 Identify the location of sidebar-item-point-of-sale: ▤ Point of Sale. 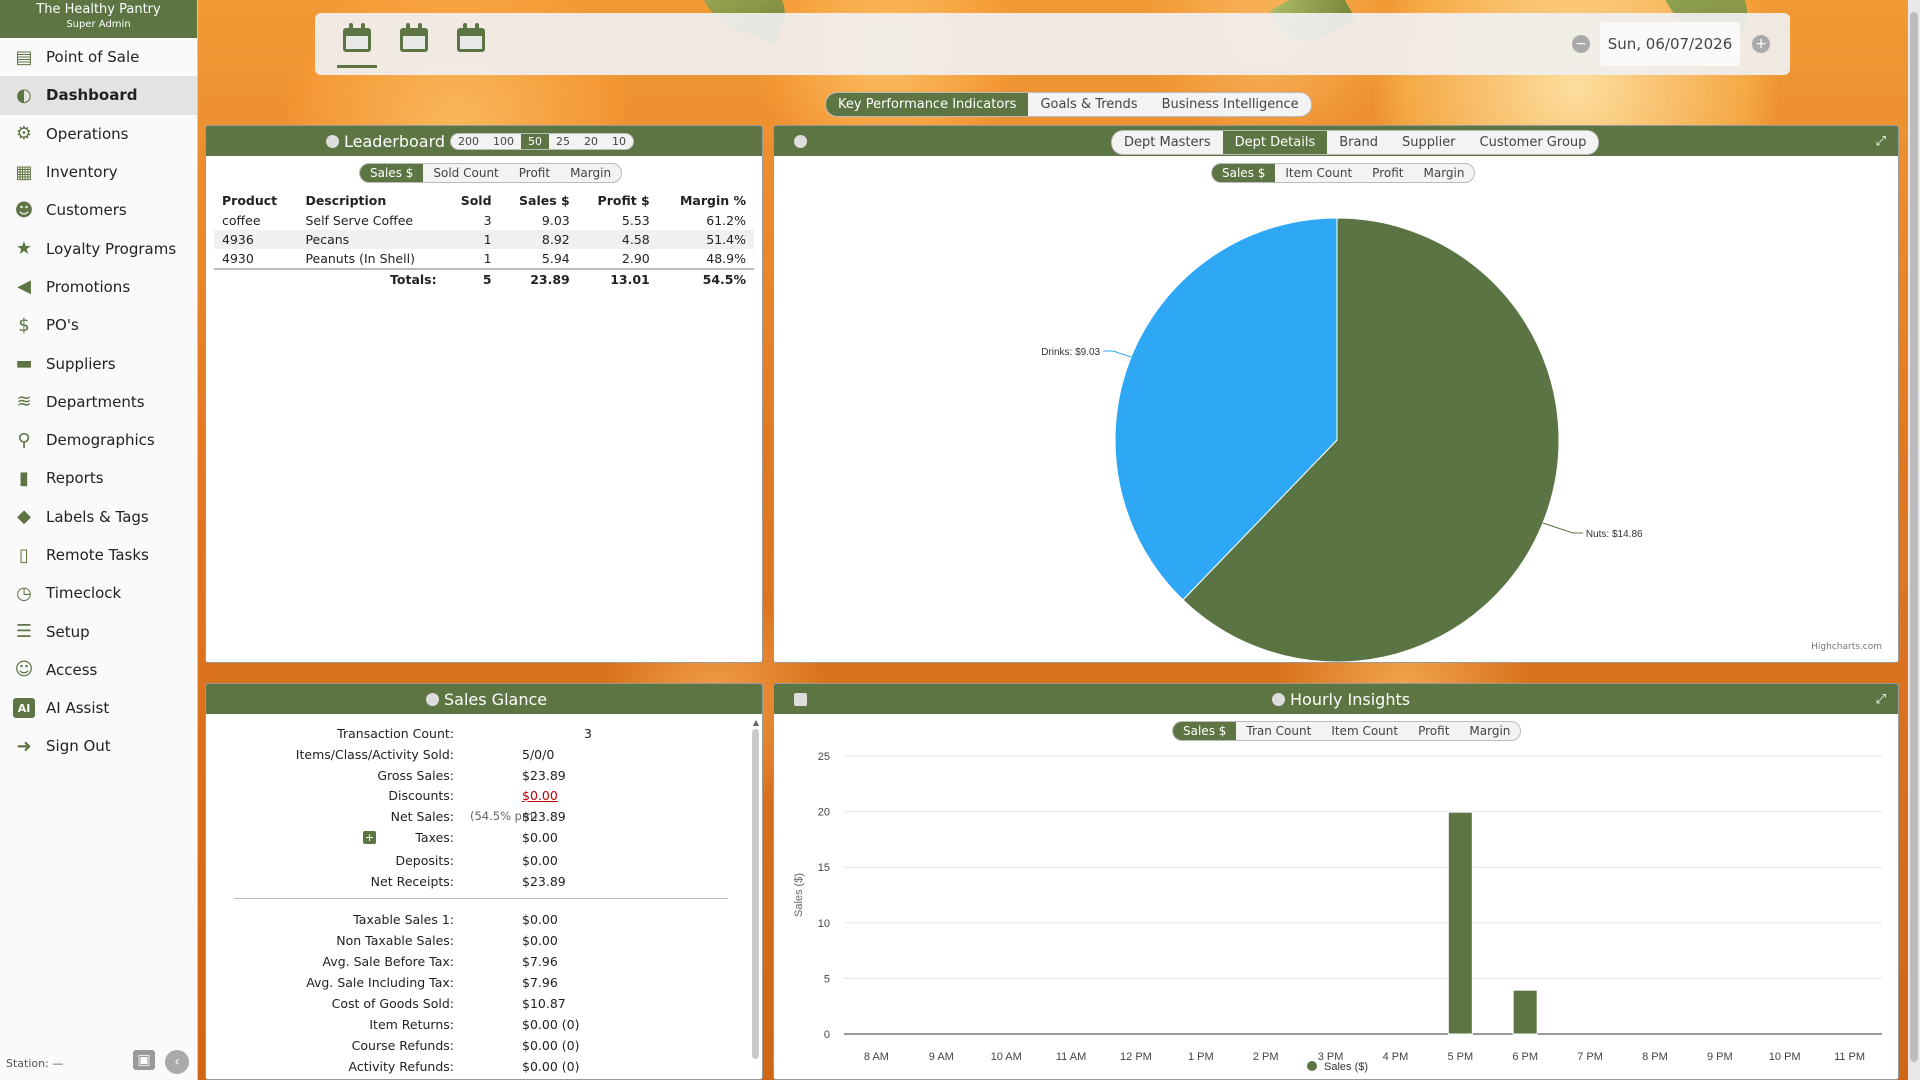
(98, 57).